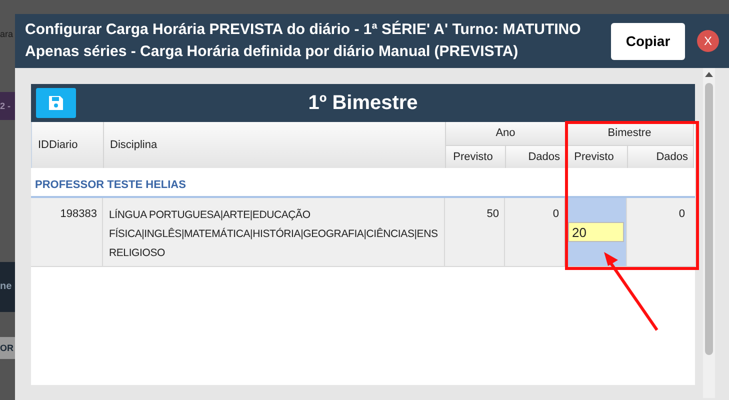 The width and height of the screenshot is (729, 400). What do you see at coordinates (506, 134) in the screenshot?
I see `column-header: Ano` at bounding box center [506, 134].